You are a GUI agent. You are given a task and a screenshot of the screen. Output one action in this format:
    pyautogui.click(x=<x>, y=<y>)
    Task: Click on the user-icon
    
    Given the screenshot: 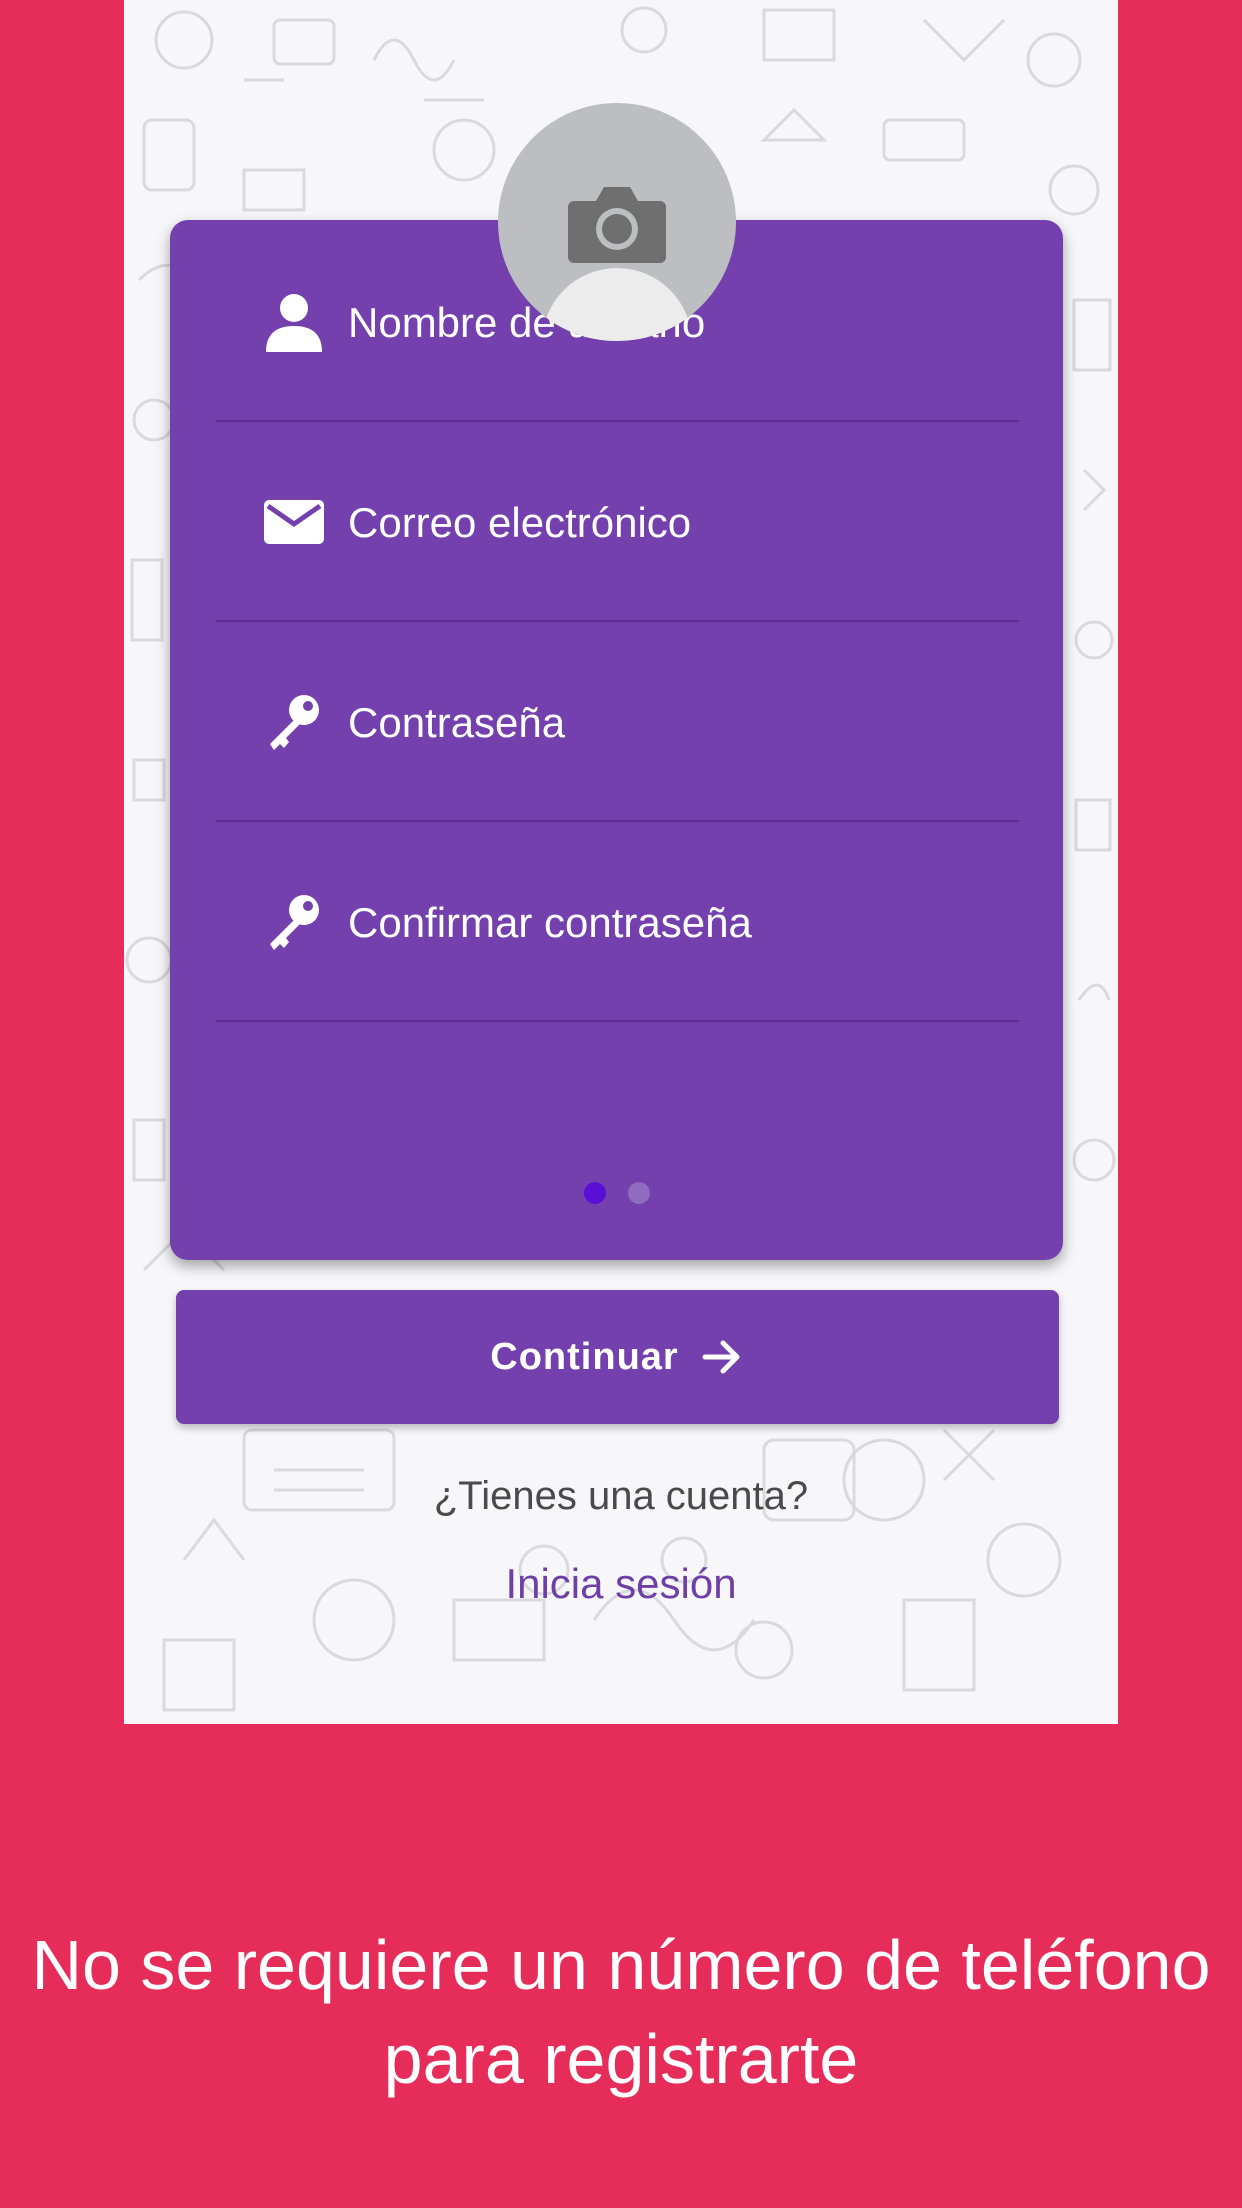 What is the action you would take?
    pyautogui.click(x=294, y=323)
    